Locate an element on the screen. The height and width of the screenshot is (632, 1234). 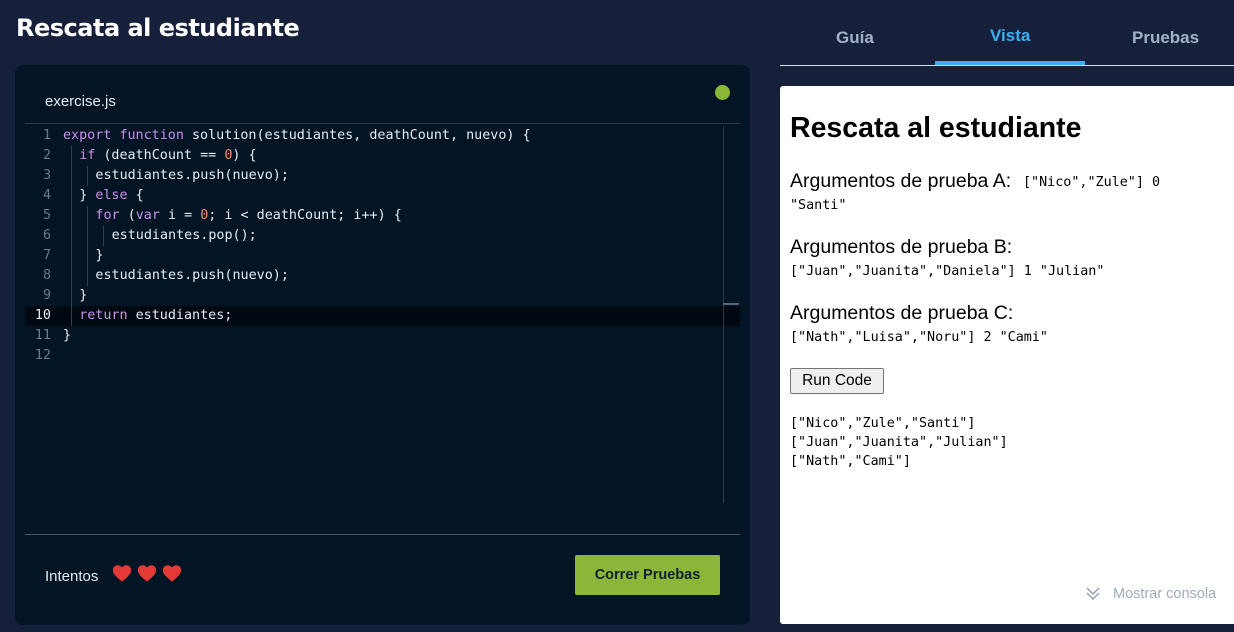
code-line: 8 estudiantes.push(nuevo); is located at coordinates (382, 276).